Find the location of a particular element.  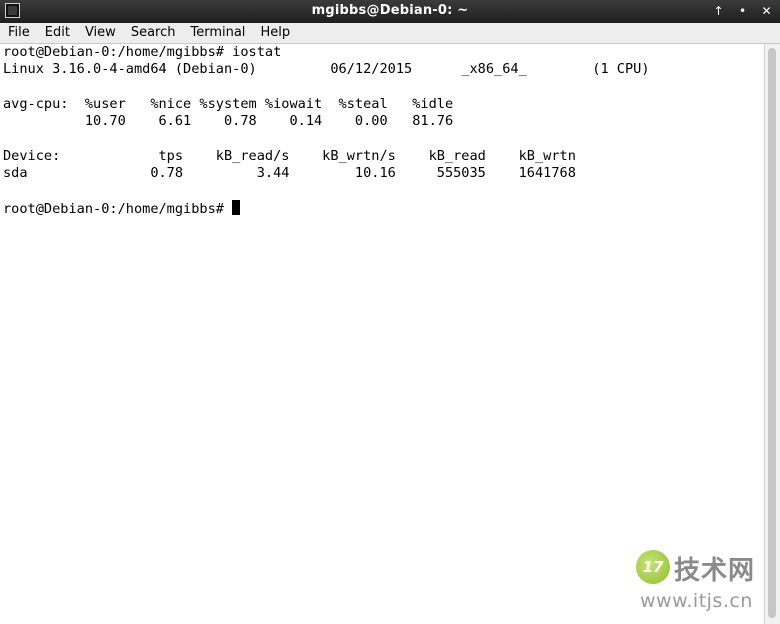

watermark-logo: 17 is located at coordinates (653, 567).